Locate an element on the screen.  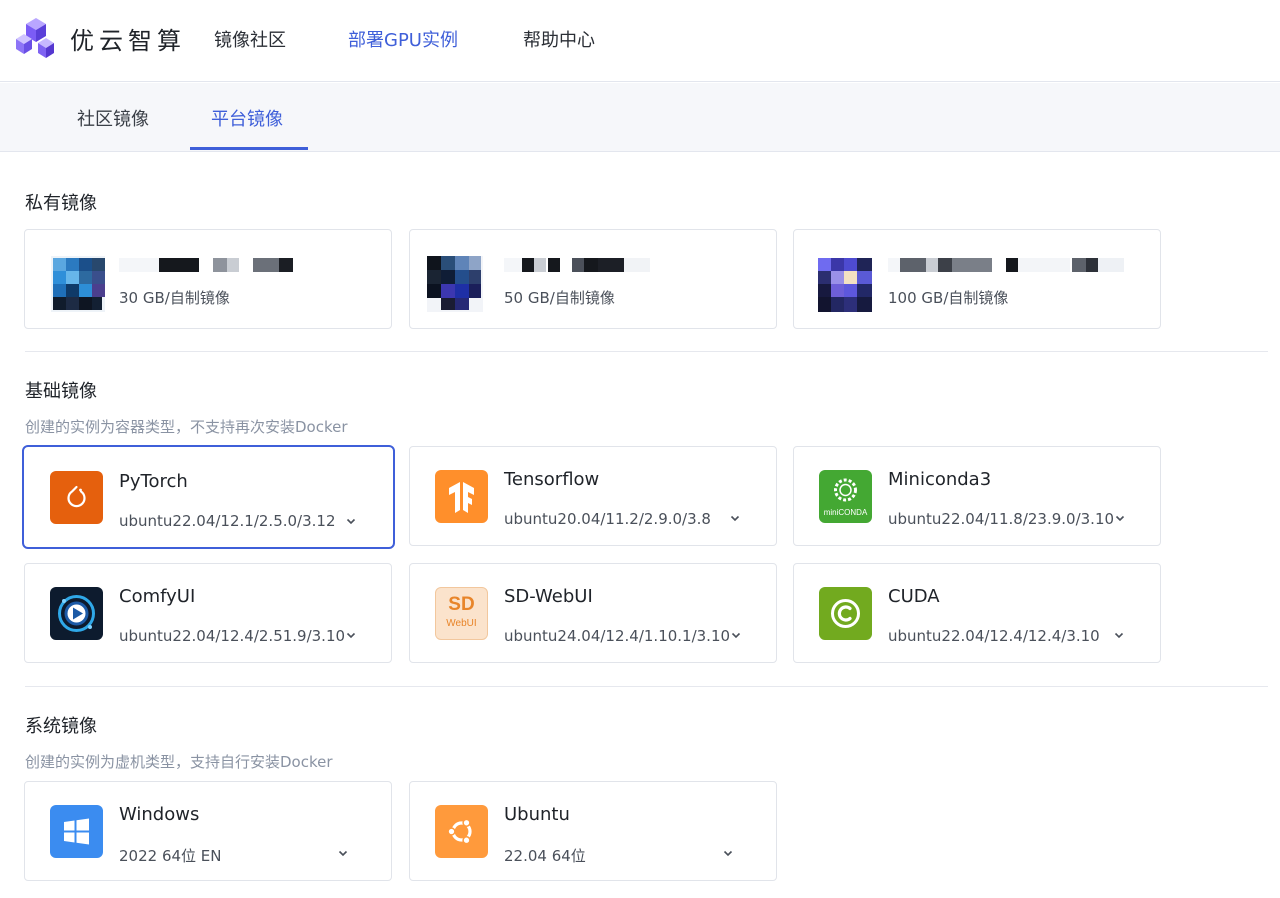
image-version-select: ubuntu24.04/12.4/1.10.1/3.10 is located at coordinates (617, 636).